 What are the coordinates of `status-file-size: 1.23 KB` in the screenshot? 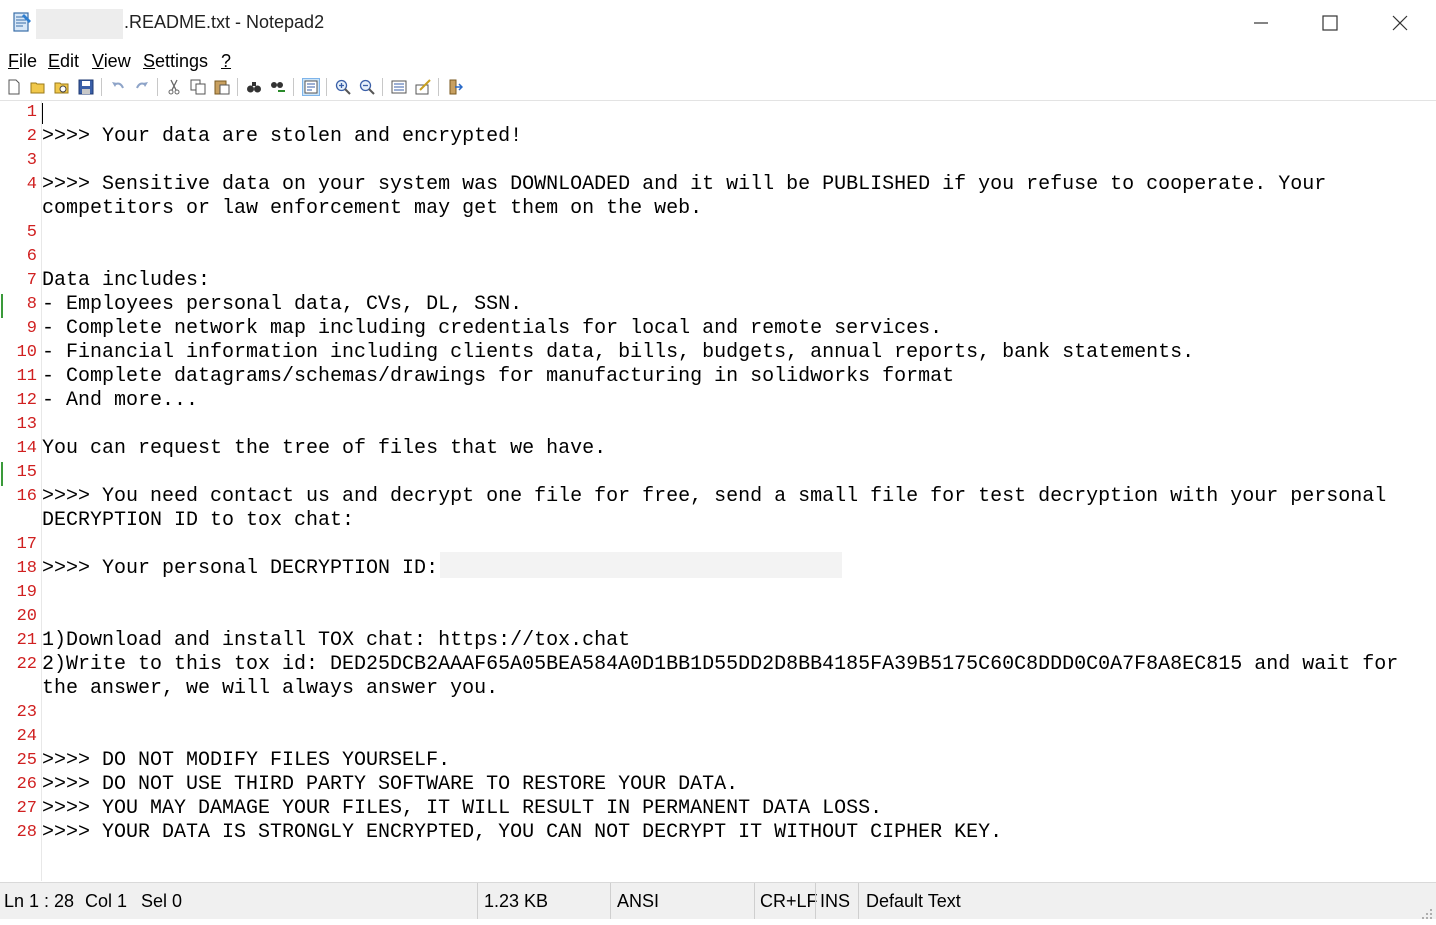 It's located at (516, 901).